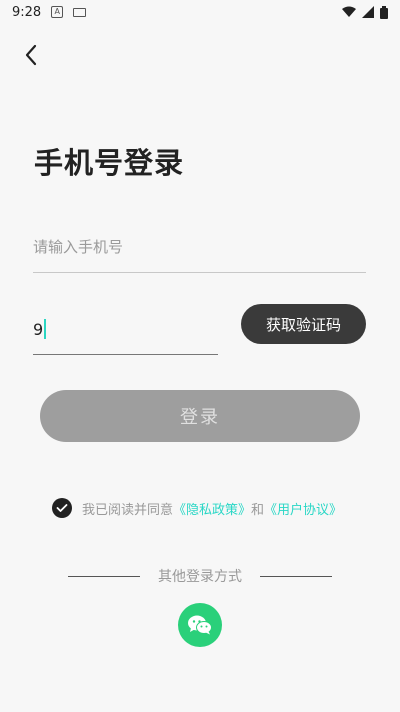 This screenshot has width=400, height=712. I want to click on privacy-policy-link: 《隐私政策》, so click(212, 508).